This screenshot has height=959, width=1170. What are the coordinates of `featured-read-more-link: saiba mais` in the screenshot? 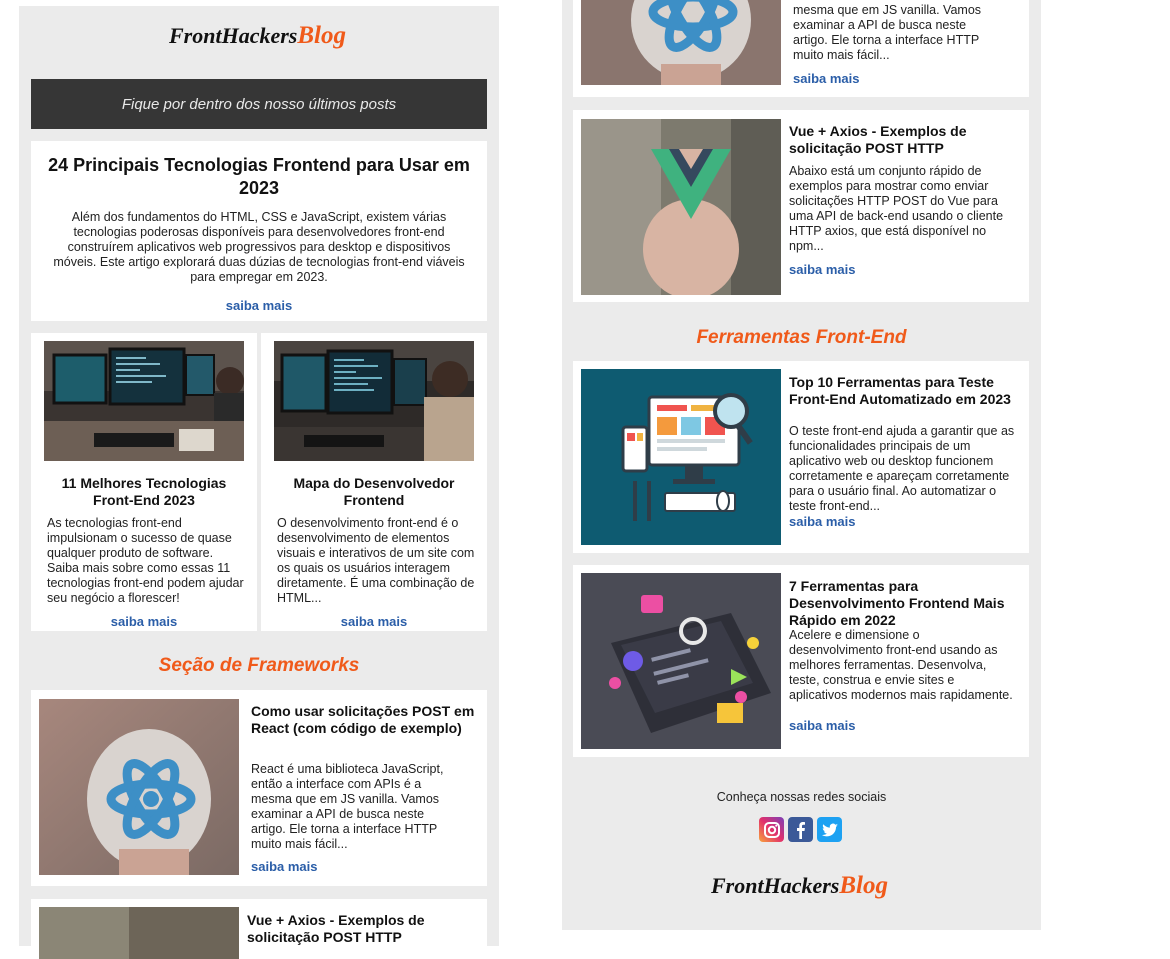 It's located at (259, 305).